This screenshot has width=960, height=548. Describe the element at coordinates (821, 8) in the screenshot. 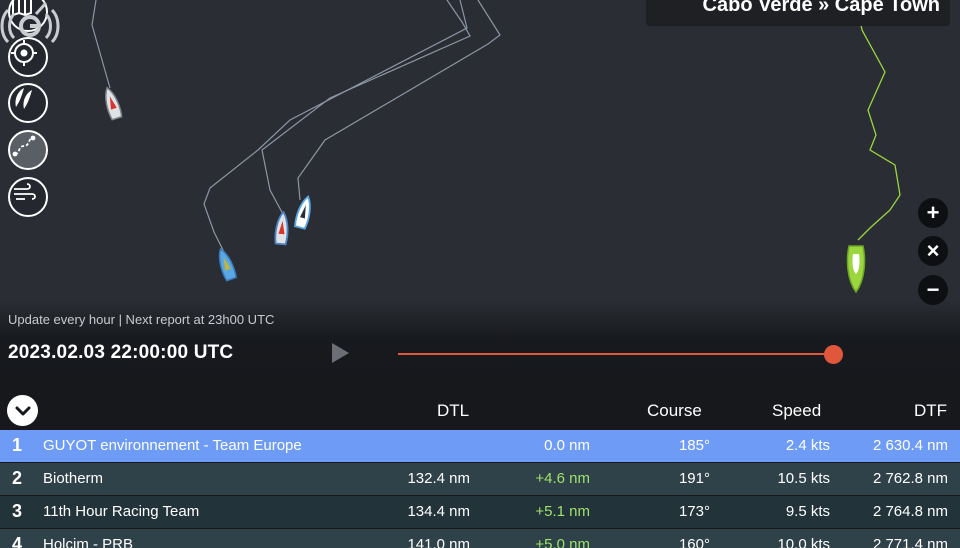

I see `route-title: Cabo Verde » Cape Town` at that location.